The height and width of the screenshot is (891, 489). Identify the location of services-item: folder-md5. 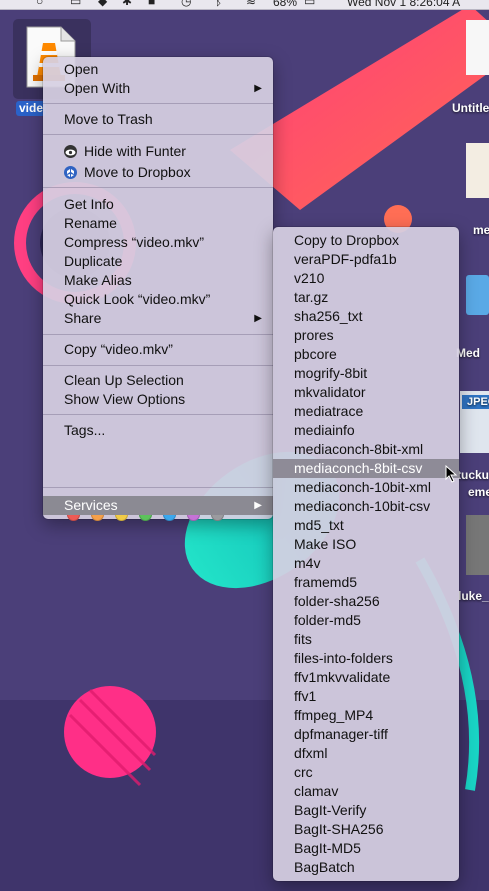
(366, 620).